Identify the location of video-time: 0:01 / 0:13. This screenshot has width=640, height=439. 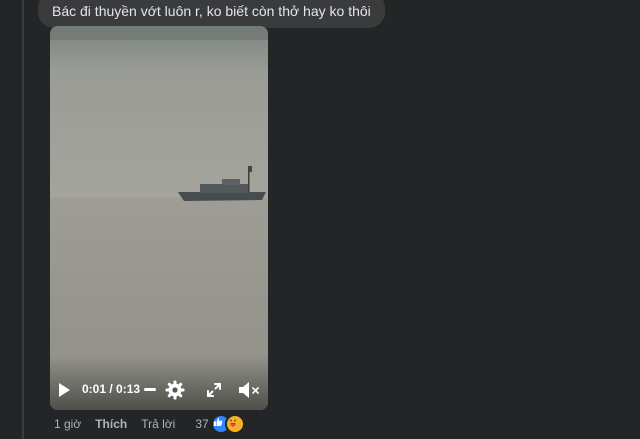
(111, 389).